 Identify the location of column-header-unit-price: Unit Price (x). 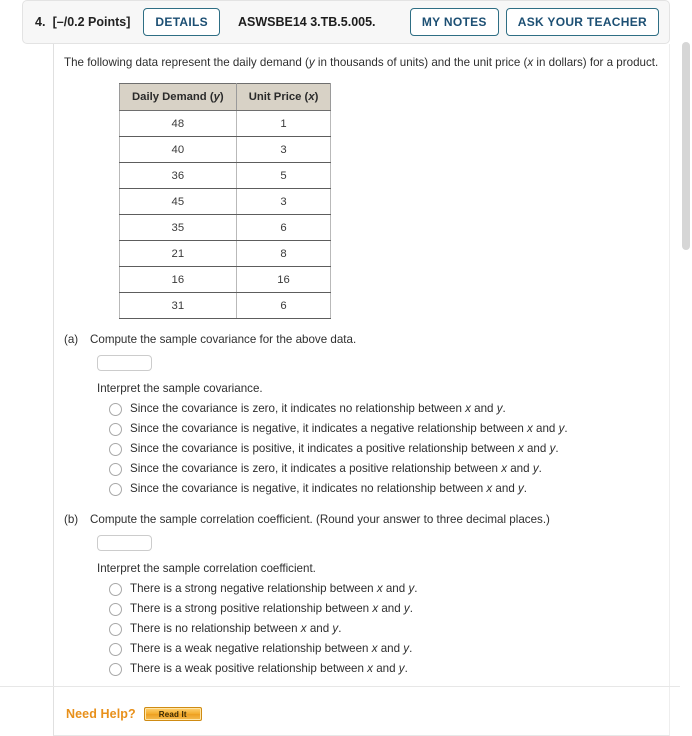
(283, 97).